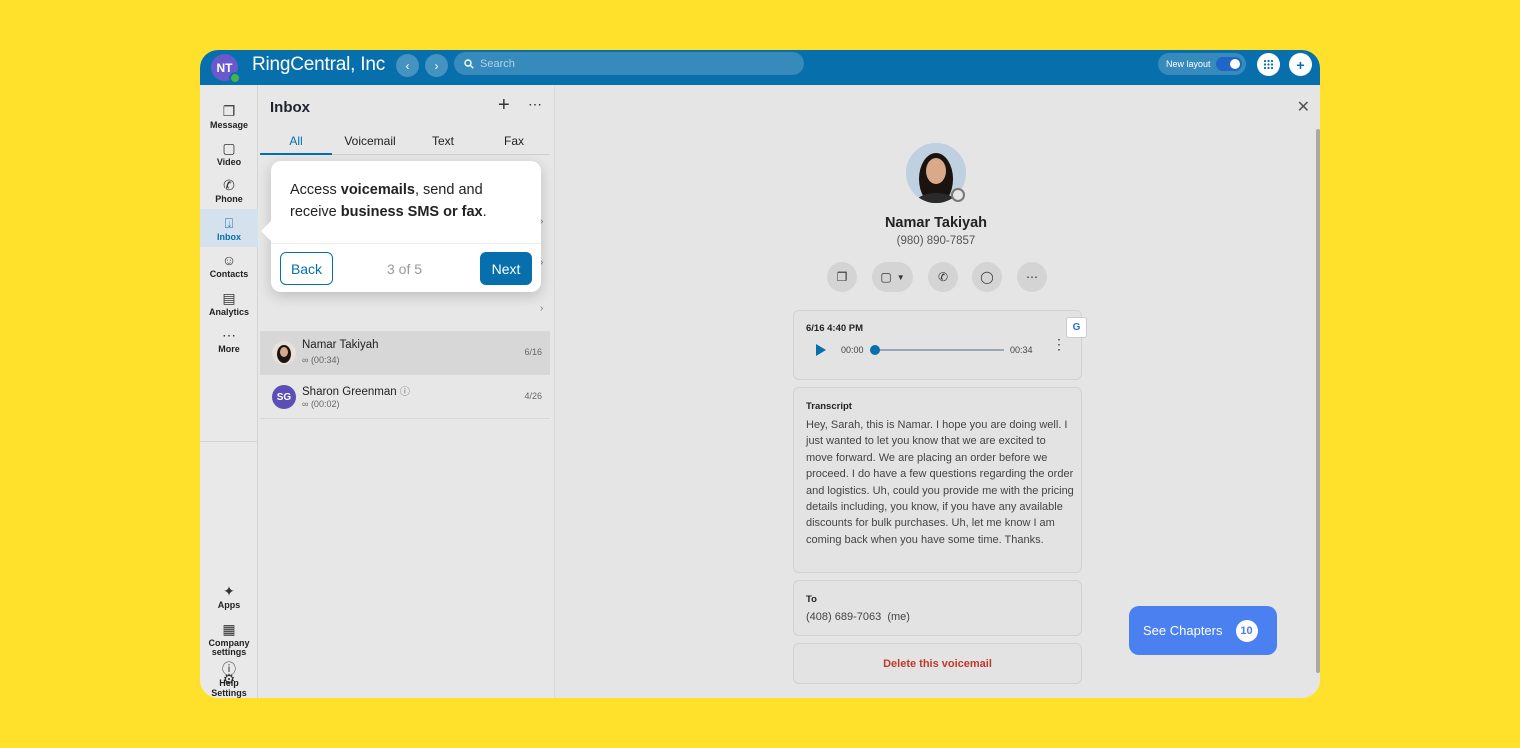  I want to click on rail-item-video: ▢ Video, so click(229, 153).